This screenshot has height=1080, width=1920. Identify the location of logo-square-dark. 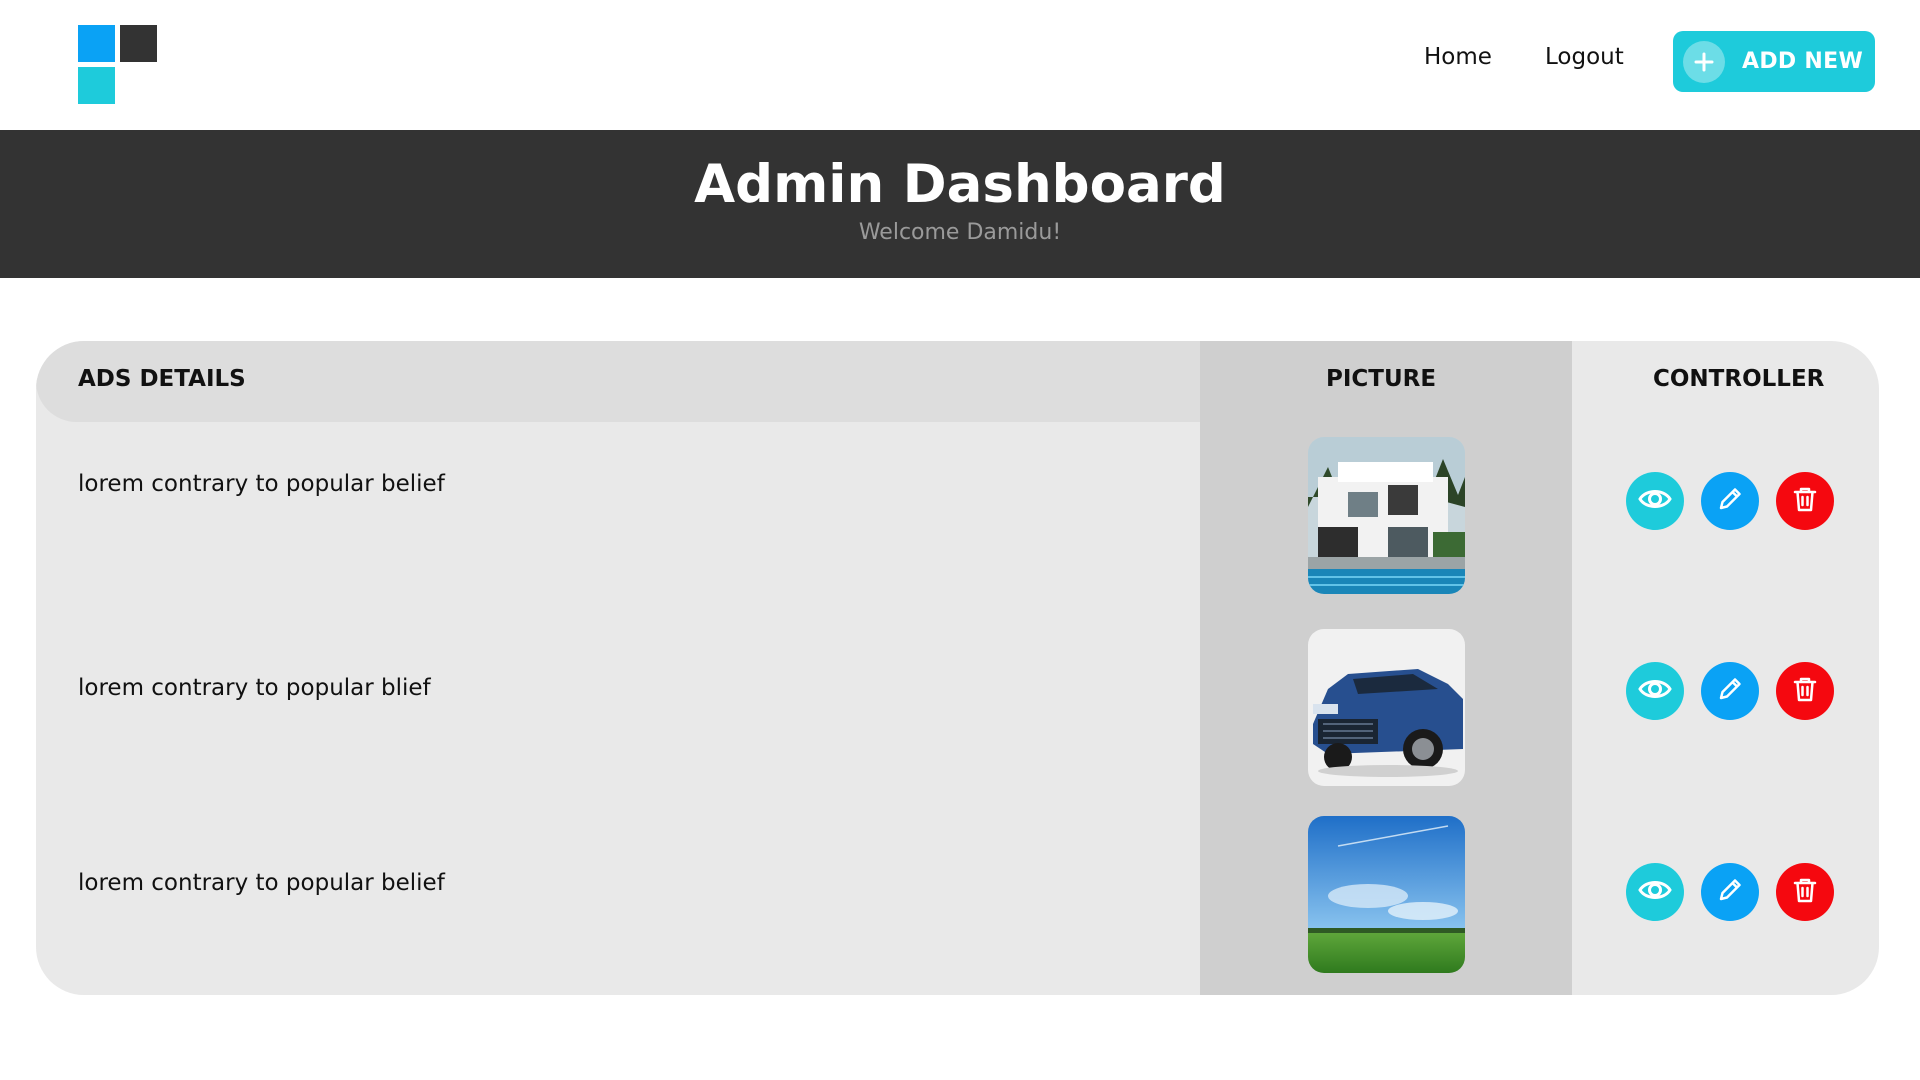
(138, 43).